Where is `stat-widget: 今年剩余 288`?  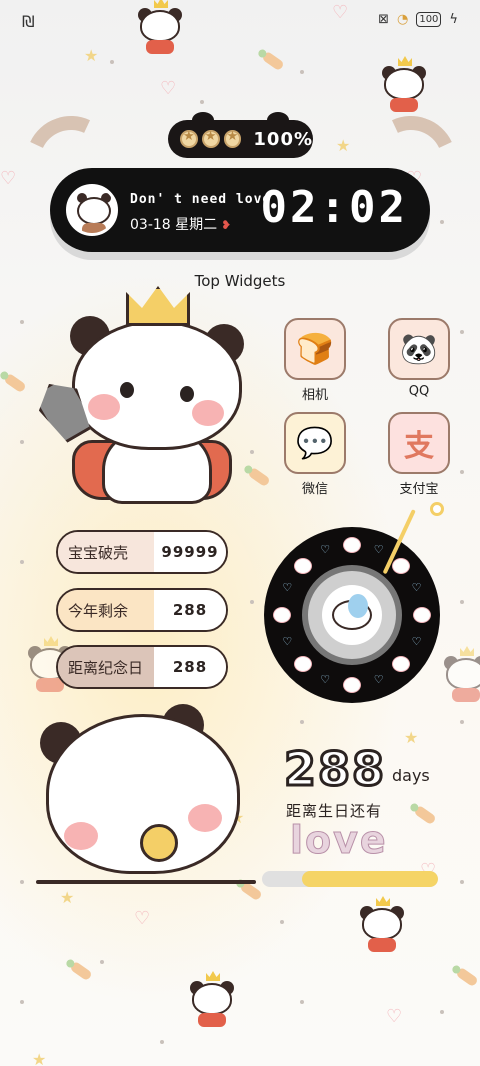
stat-widget: 今年剩余 288 is located at coordinates (142, 610).